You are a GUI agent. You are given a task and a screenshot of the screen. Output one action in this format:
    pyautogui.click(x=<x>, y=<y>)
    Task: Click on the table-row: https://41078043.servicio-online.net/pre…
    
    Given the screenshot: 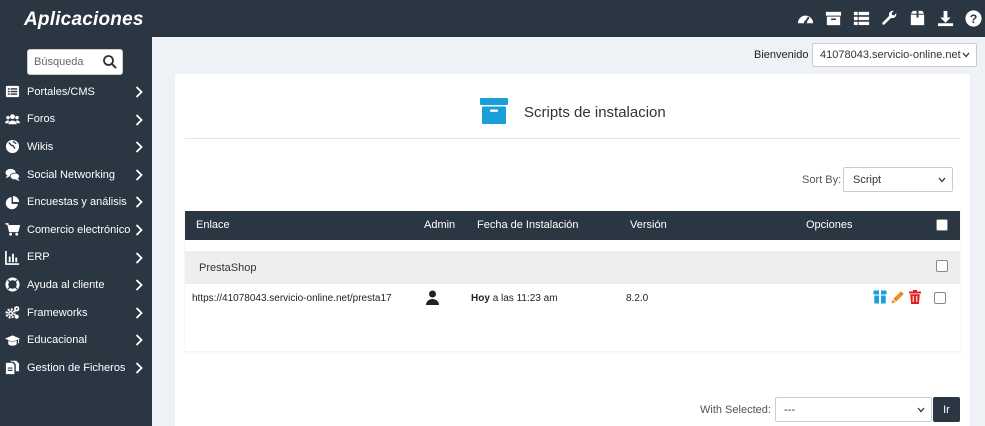 What is the action you would take?
    pyautogui.click(x=572, y=298)
    